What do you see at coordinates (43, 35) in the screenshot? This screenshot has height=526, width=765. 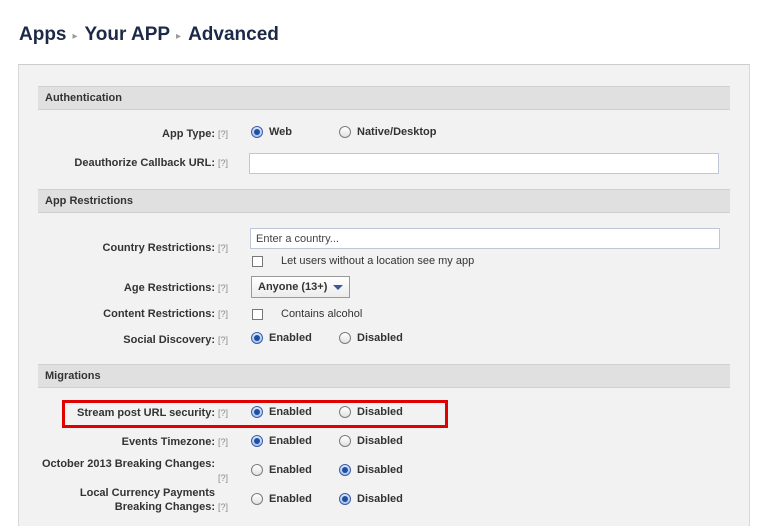 I see `breadcrumb-apps: Apps` at bounding box center [43, 35].